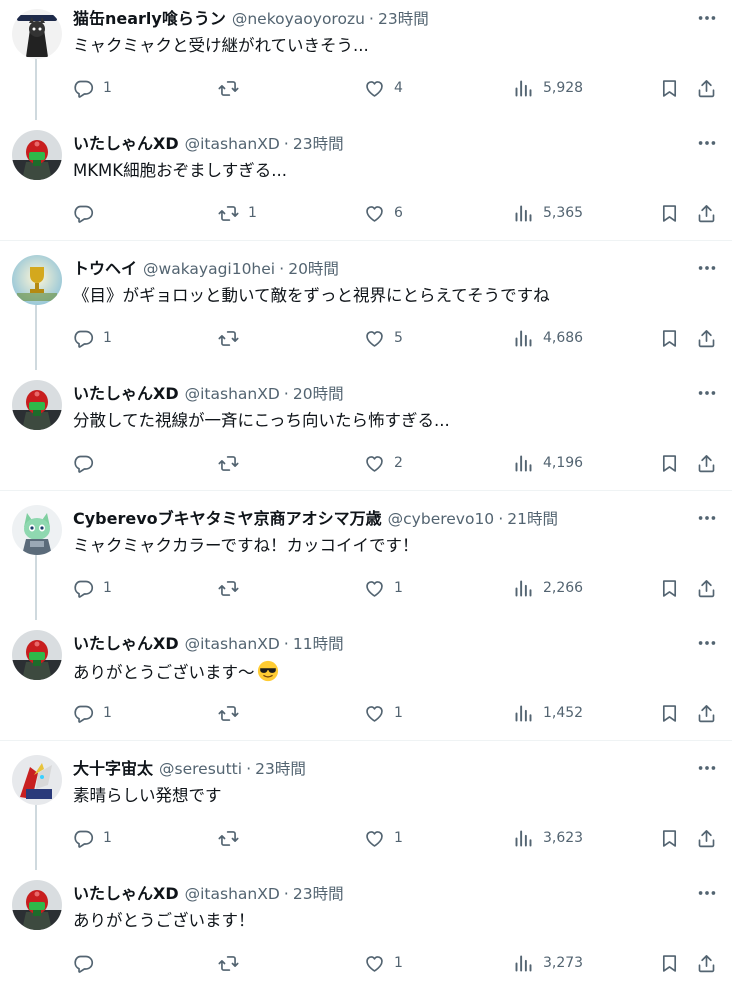  I want to click on like-button: 6, so click(383, 213).